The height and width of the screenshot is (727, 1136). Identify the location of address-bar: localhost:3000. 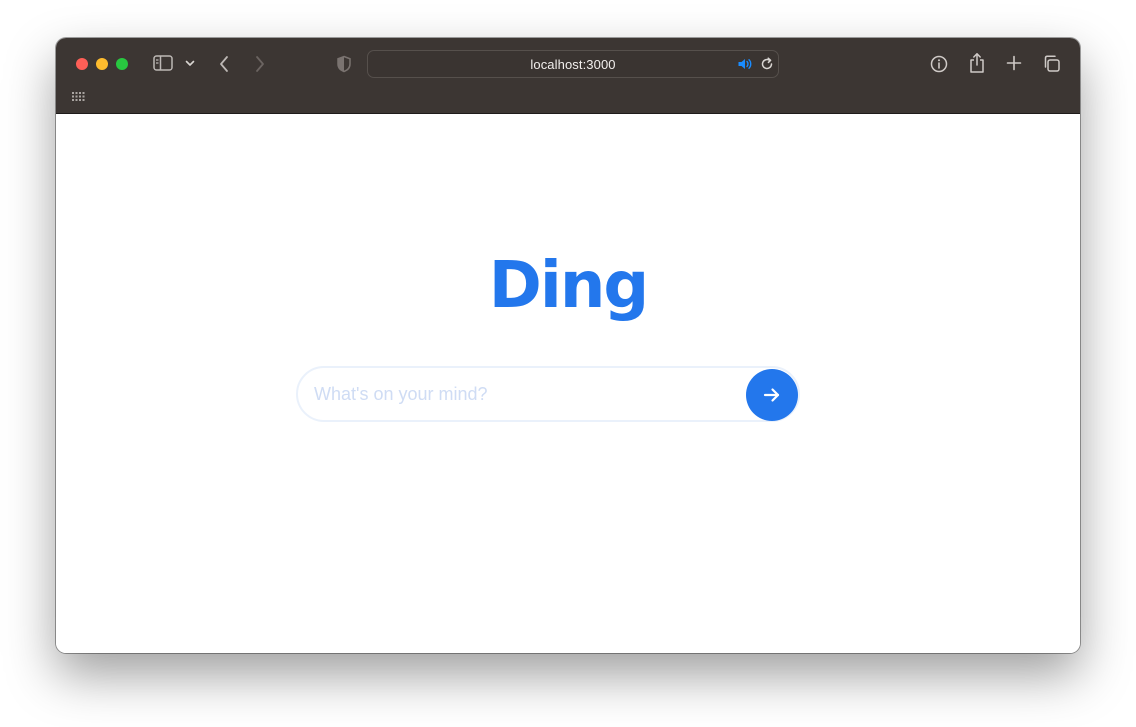
(573, 64).